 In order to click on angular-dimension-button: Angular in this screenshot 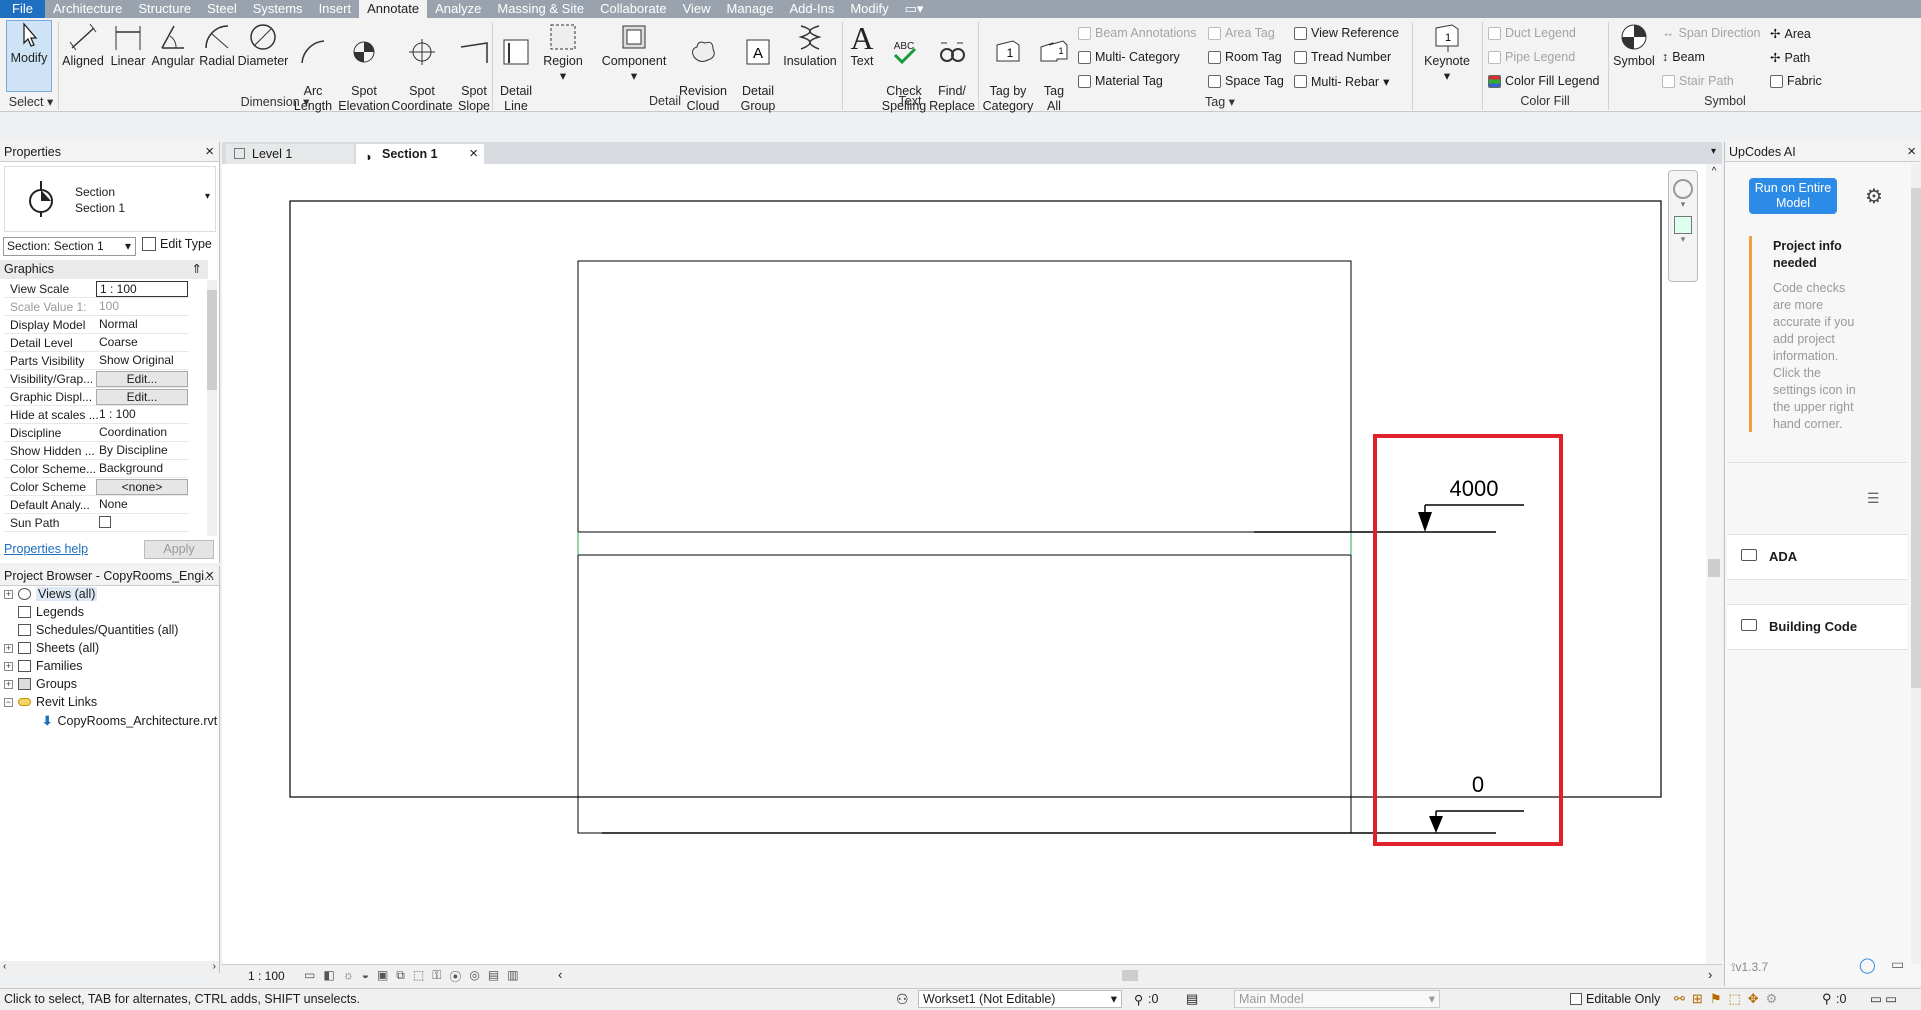, I will do `click(173, 45)`.